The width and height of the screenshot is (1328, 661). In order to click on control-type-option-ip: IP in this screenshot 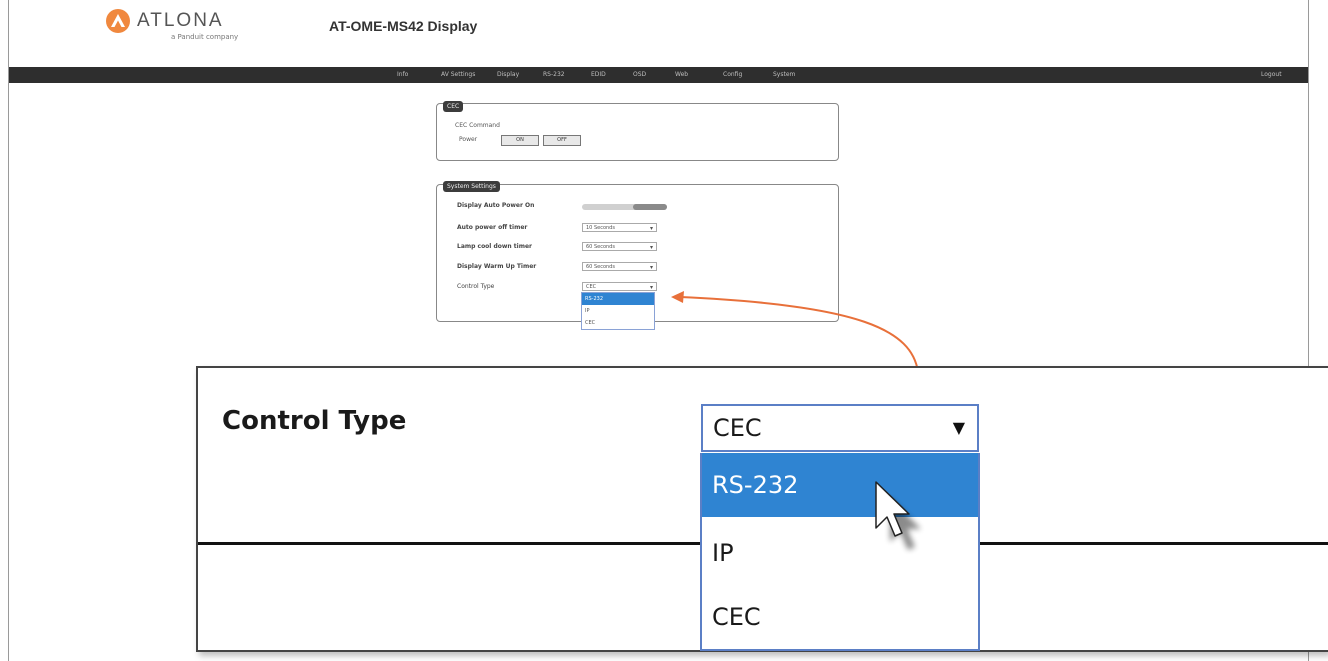, I will do `click(840, 553)`.